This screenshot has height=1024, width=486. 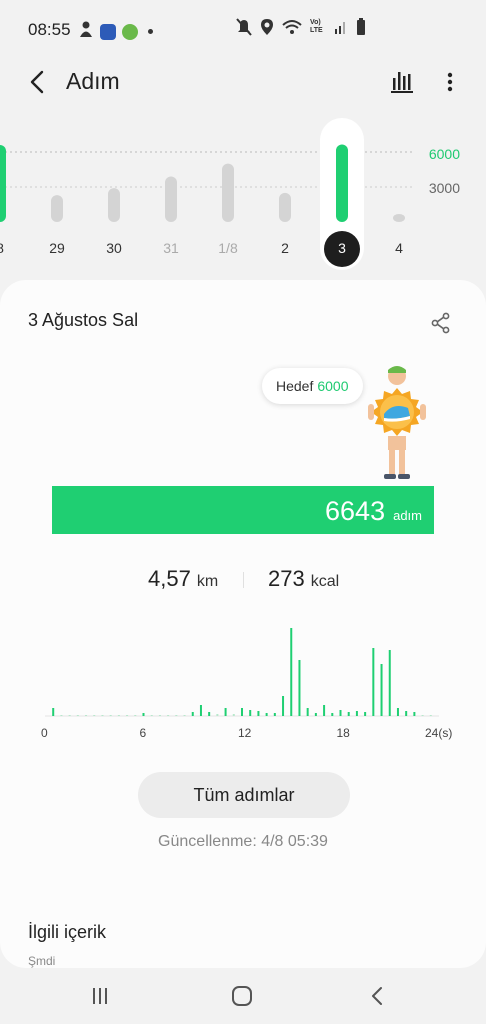 What do you see at coordinates (340, 28) in the screenshot?
I see `signal-icon` at bounding box center [340, 28].